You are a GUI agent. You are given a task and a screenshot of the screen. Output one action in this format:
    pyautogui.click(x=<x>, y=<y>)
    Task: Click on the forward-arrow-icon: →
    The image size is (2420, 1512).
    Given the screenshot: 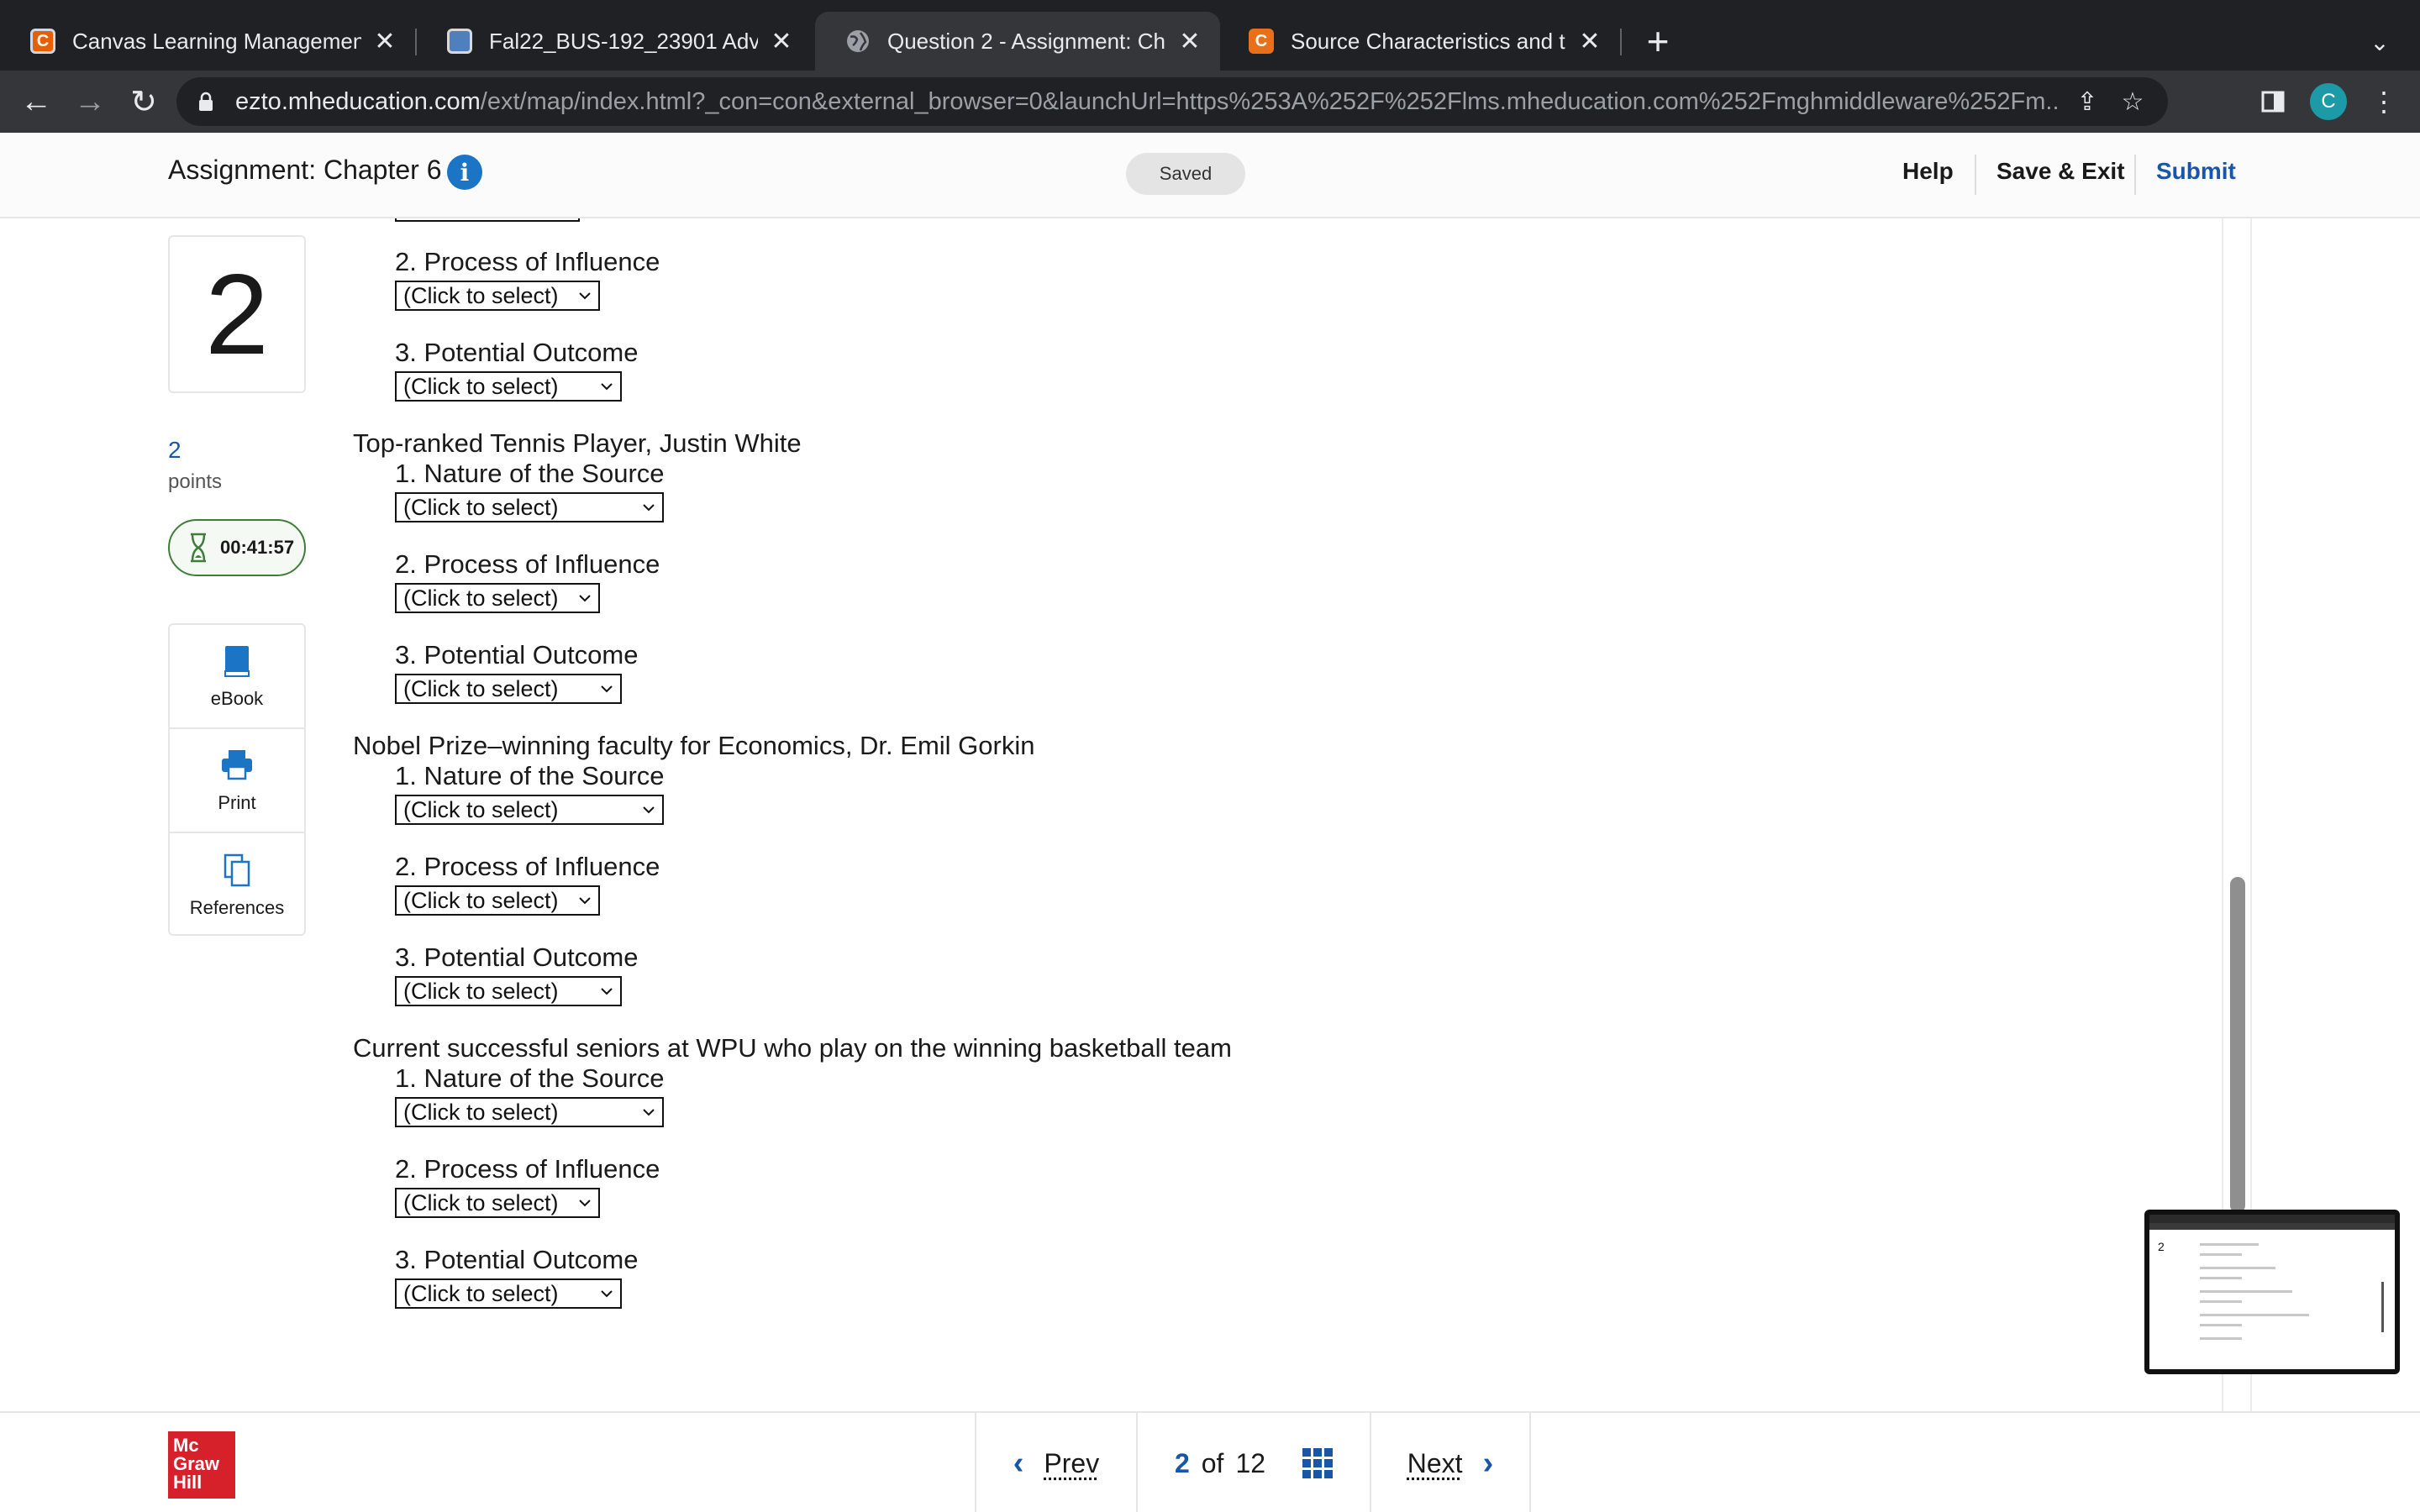 What is the action you would take?
    pyautogui.click(x=90, y=101)
    